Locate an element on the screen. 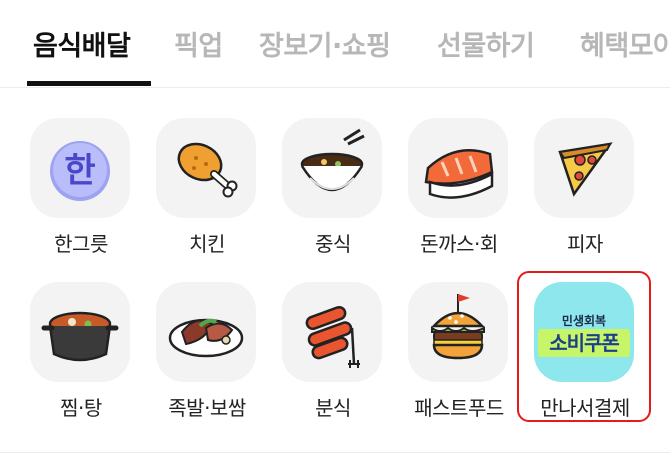 The height and width of the screenshot is (469, 670). category-label: 중식 is located at coordinates (333, 244).